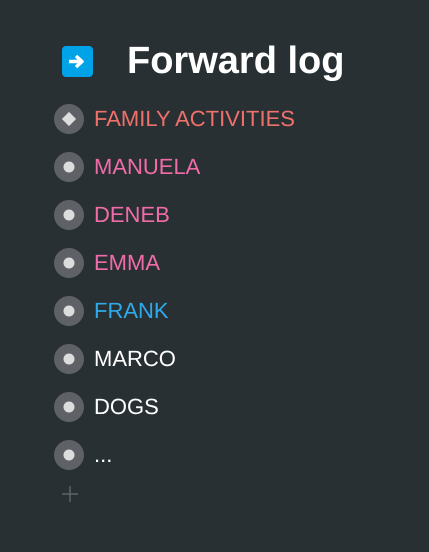 Image resolution: width=429 pixels, height=552 pixels. Describe the element at coordinates (135, 359) in the screenshot. I see `list-item-text: MARCO` at that location.